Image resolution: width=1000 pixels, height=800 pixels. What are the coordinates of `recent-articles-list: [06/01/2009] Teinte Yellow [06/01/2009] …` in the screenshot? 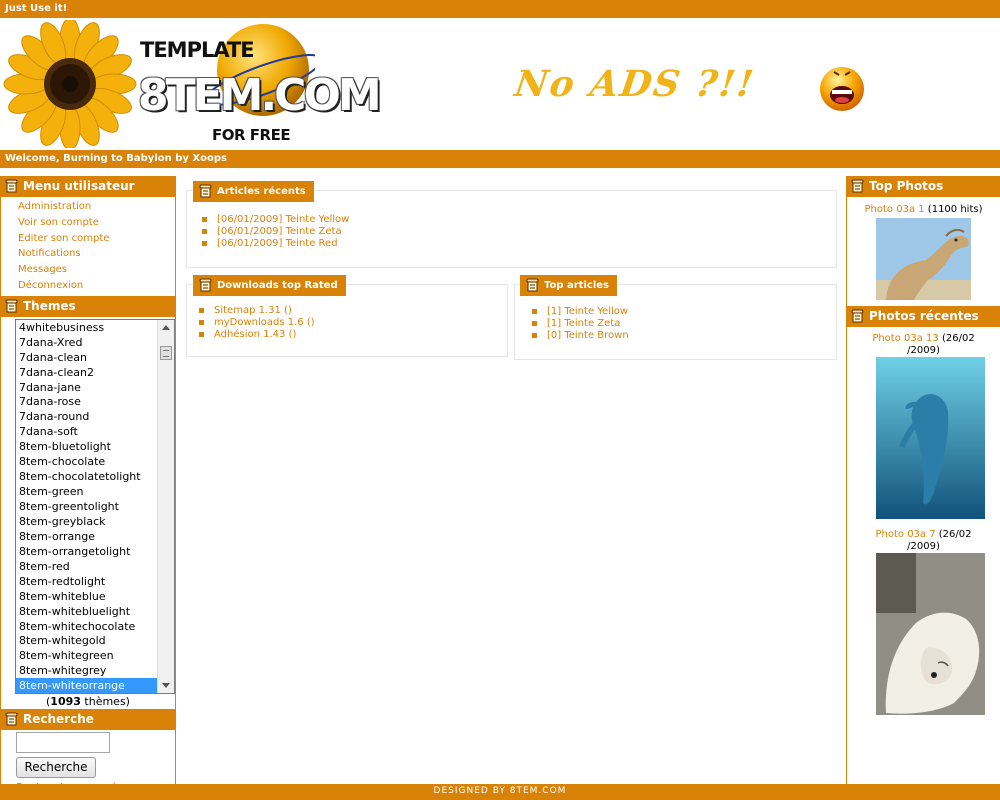 It's located at (275, 231).